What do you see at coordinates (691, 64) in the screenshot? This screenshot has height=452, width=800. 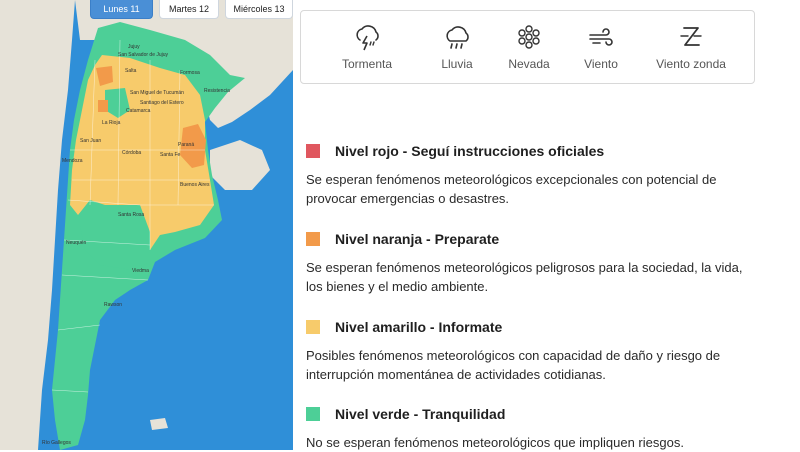 I see `phenomenon-label: Viento zonda` at bounding box center [691, 64].